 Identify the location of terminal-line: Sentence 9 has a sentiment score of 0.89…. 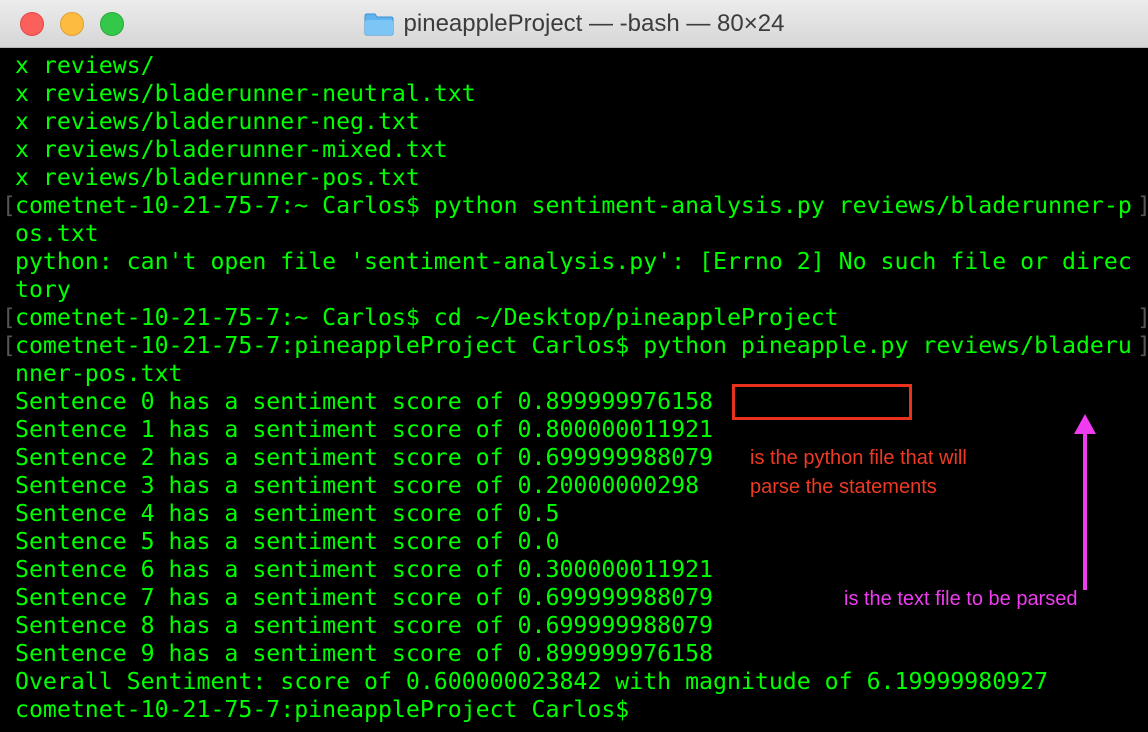
(577, 654).